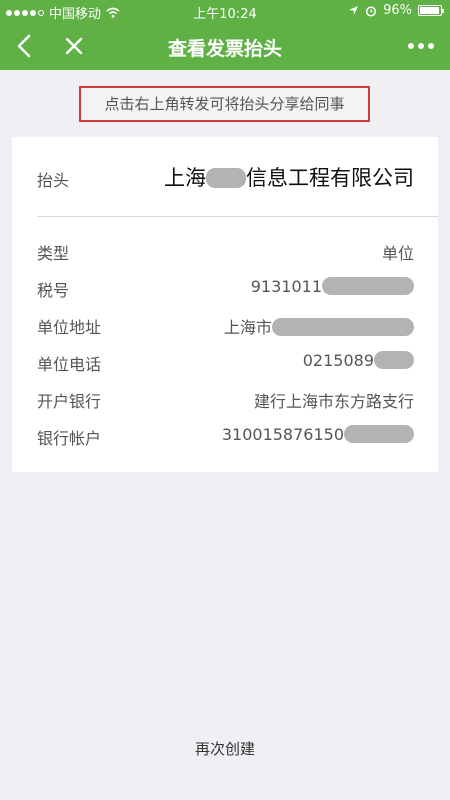 The image size is (450, 800). I want to click on status-right: 96%, so click(396, 10).